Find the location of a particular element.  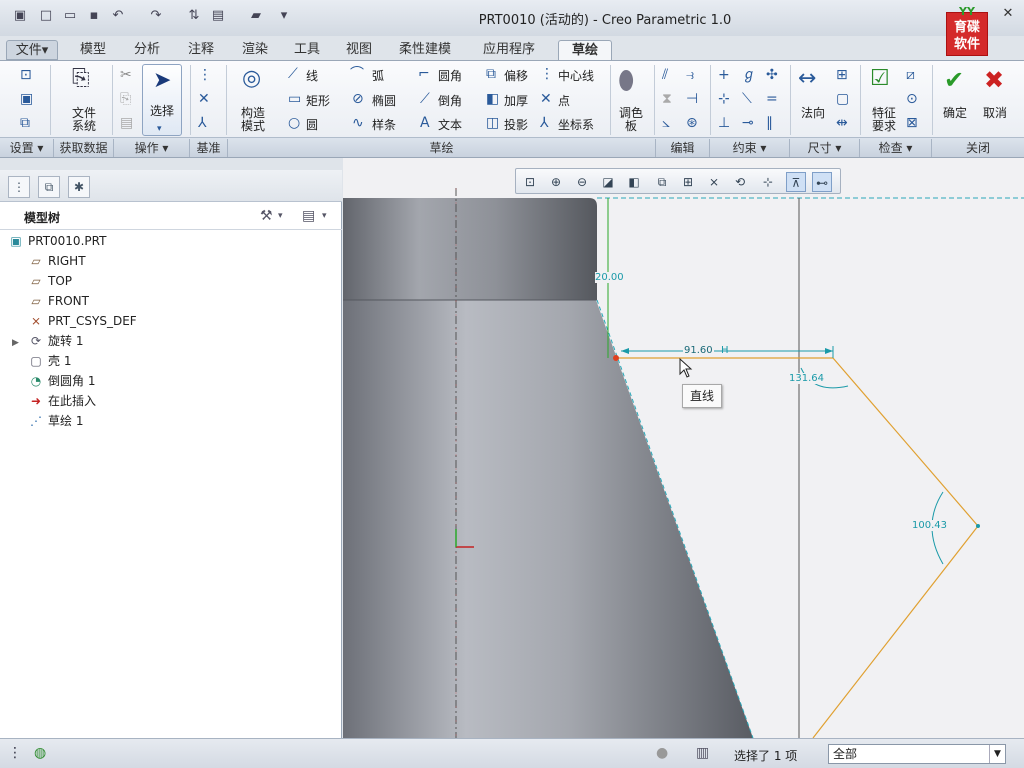

group-inspect: 检查 ▾ is located at coordinates (896, 148).